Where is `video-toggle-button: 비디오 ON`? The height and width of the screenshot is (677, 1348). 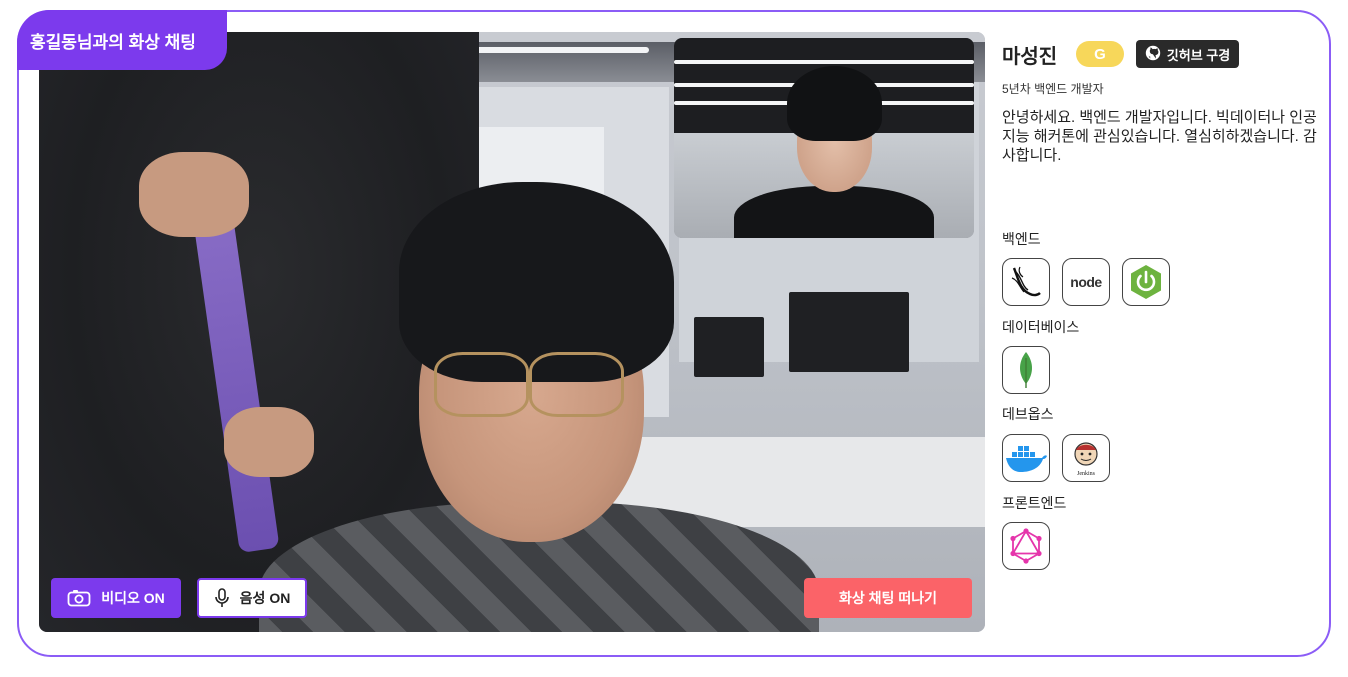
video-toggle-button: 비디오 ON is located at coordinates (116, 598).